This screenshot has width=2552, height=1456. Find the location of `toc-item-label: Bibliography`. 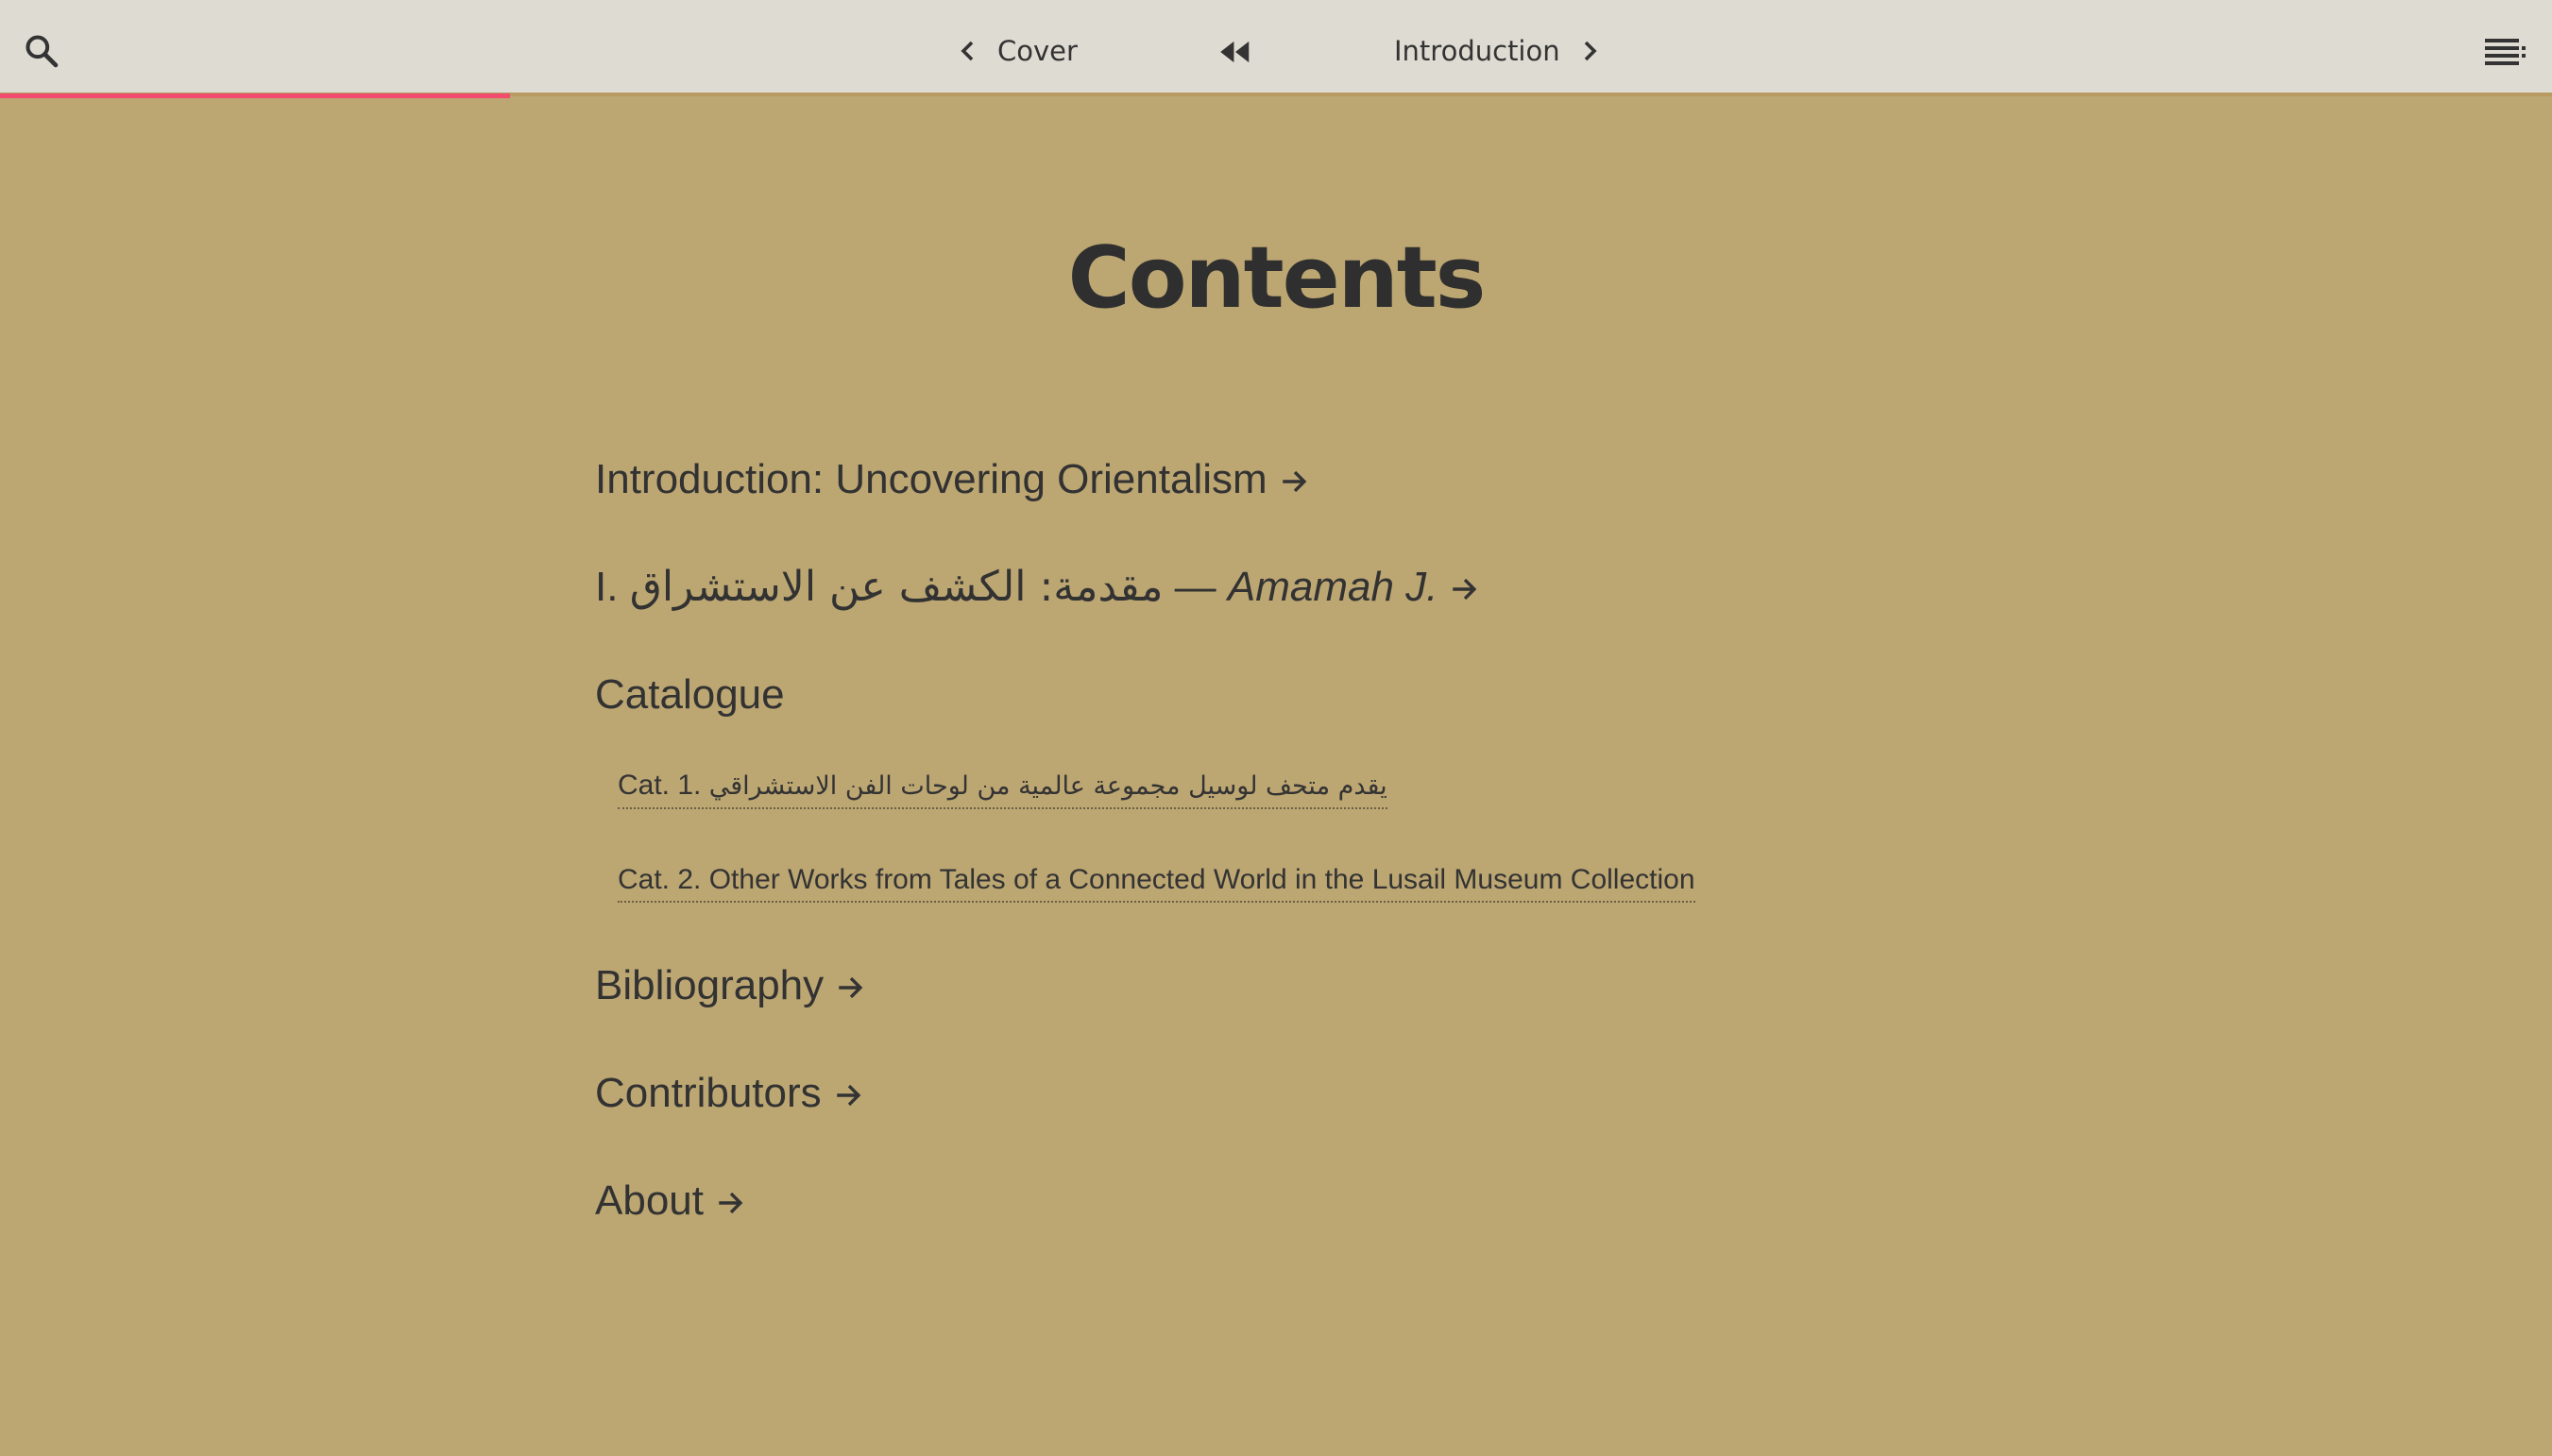

toc-item-label: Bibliography is located at coordinates (710, 985).